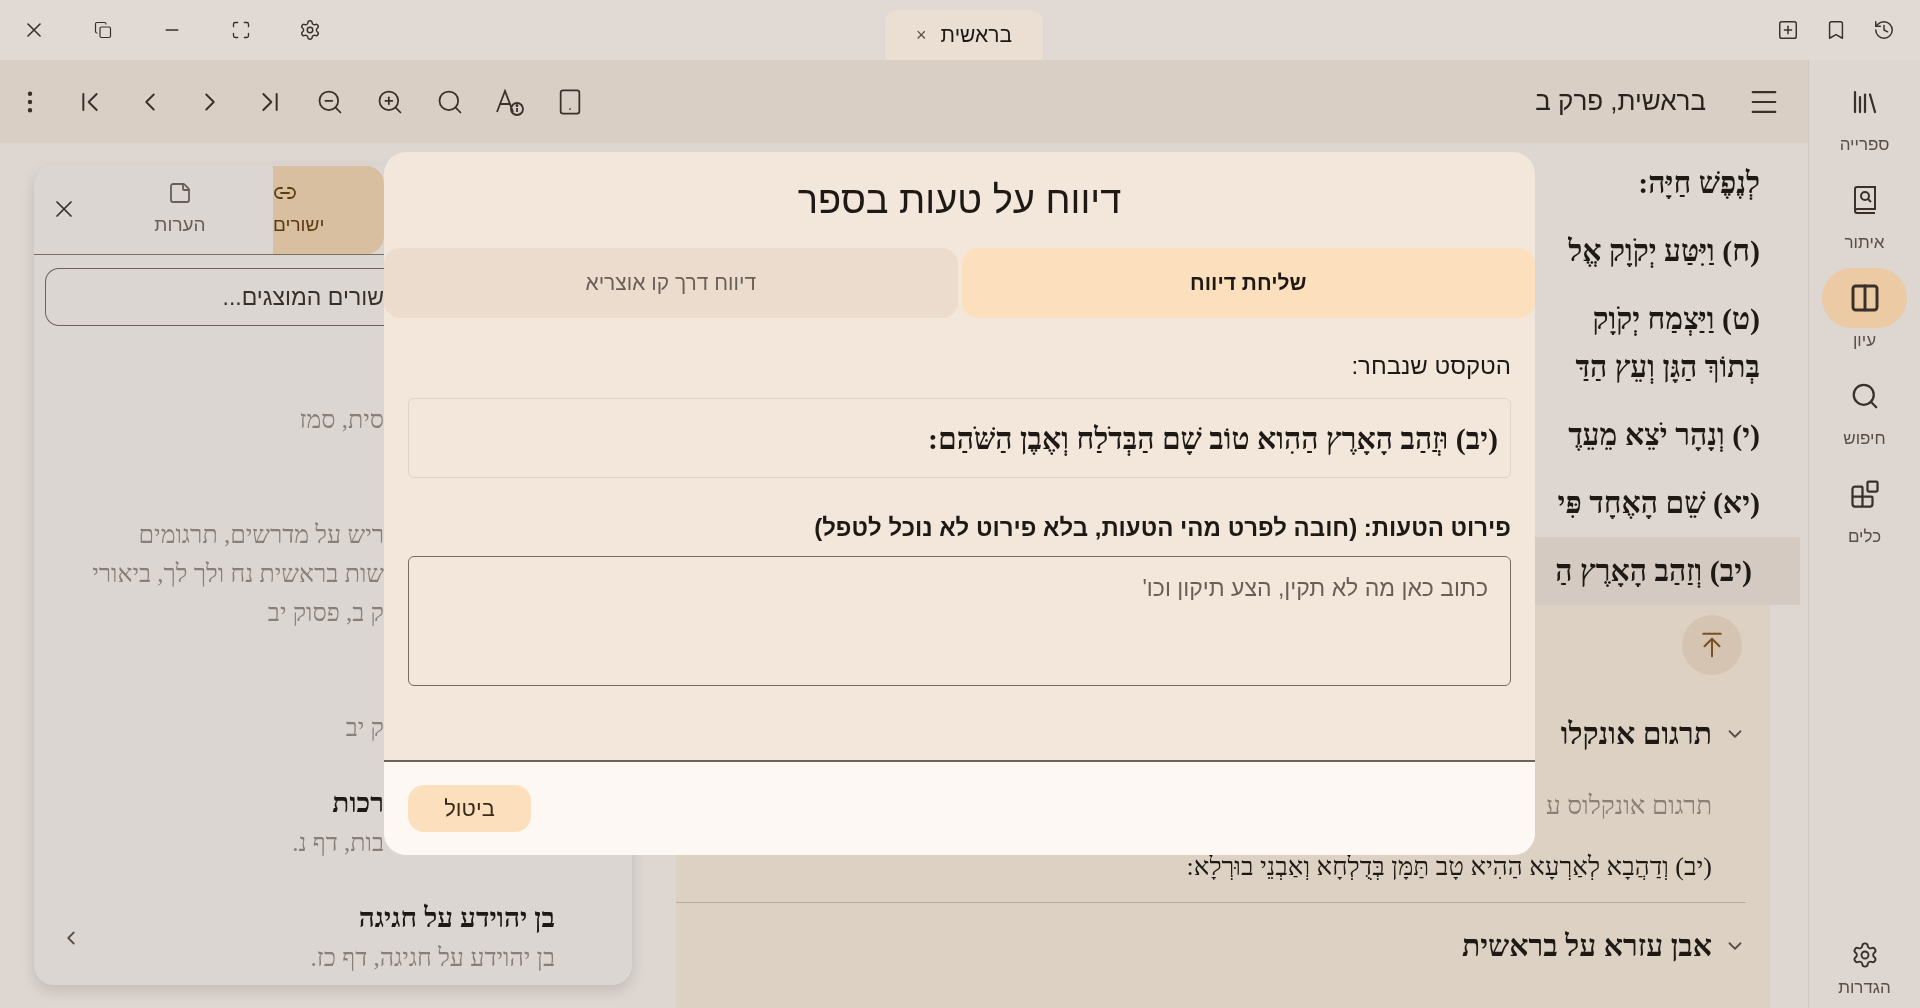  Describe the element at coordinates (432, 958) in the screenshot. I see `result-snippet: בן יהוידע על חגיגה, דף כז.` at that location.